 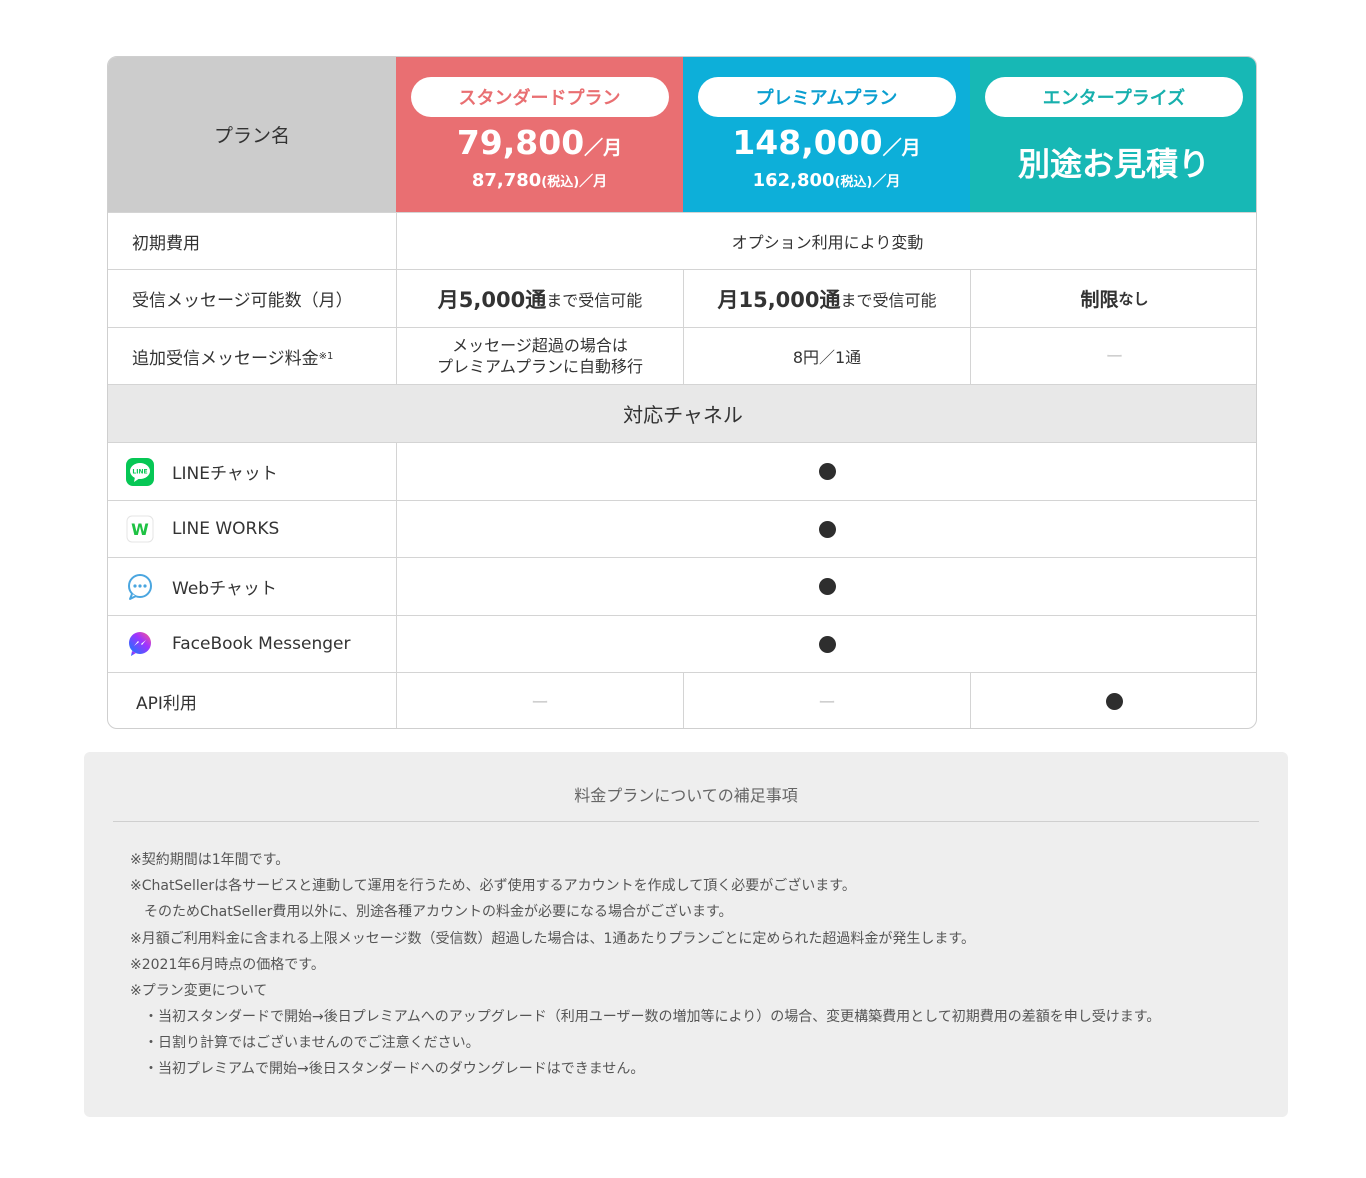 I want to click on premium-price: 148,000／月, so click(x=826, y=142).